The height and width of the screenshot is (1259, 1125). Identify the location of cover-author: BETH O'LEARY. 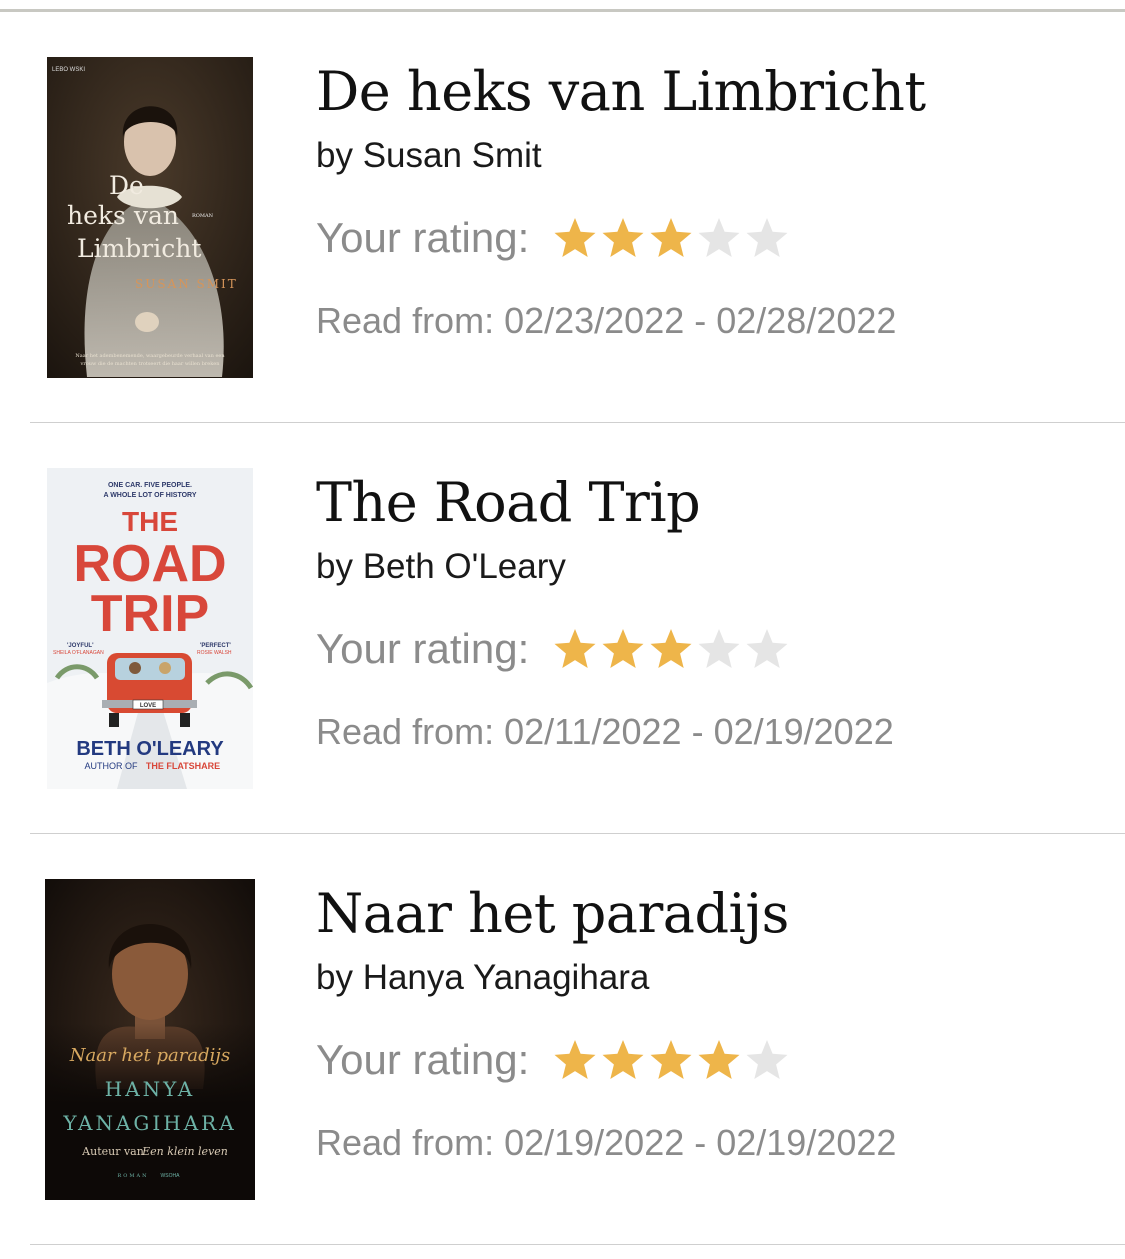
(150, 749).